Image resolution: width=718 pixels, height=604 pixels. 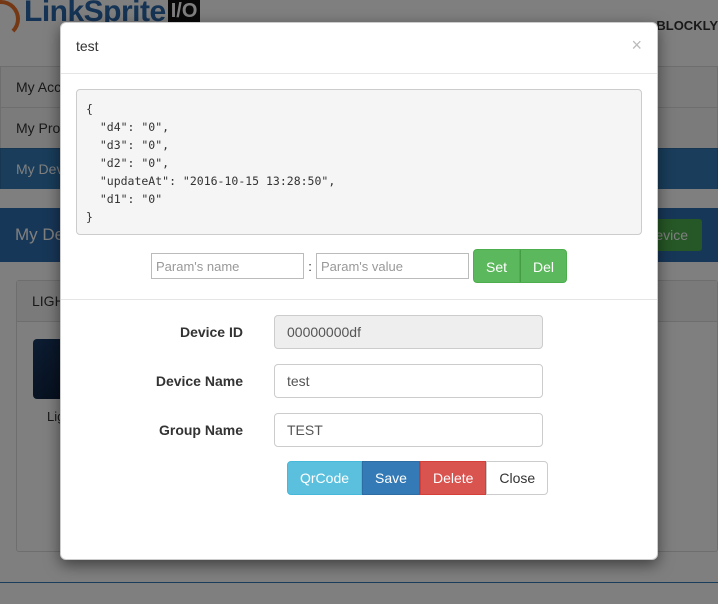 What do you see at coordinates (227, 266) in the screenshot?
I see `param-name-input` at bounding box center [227, 266].